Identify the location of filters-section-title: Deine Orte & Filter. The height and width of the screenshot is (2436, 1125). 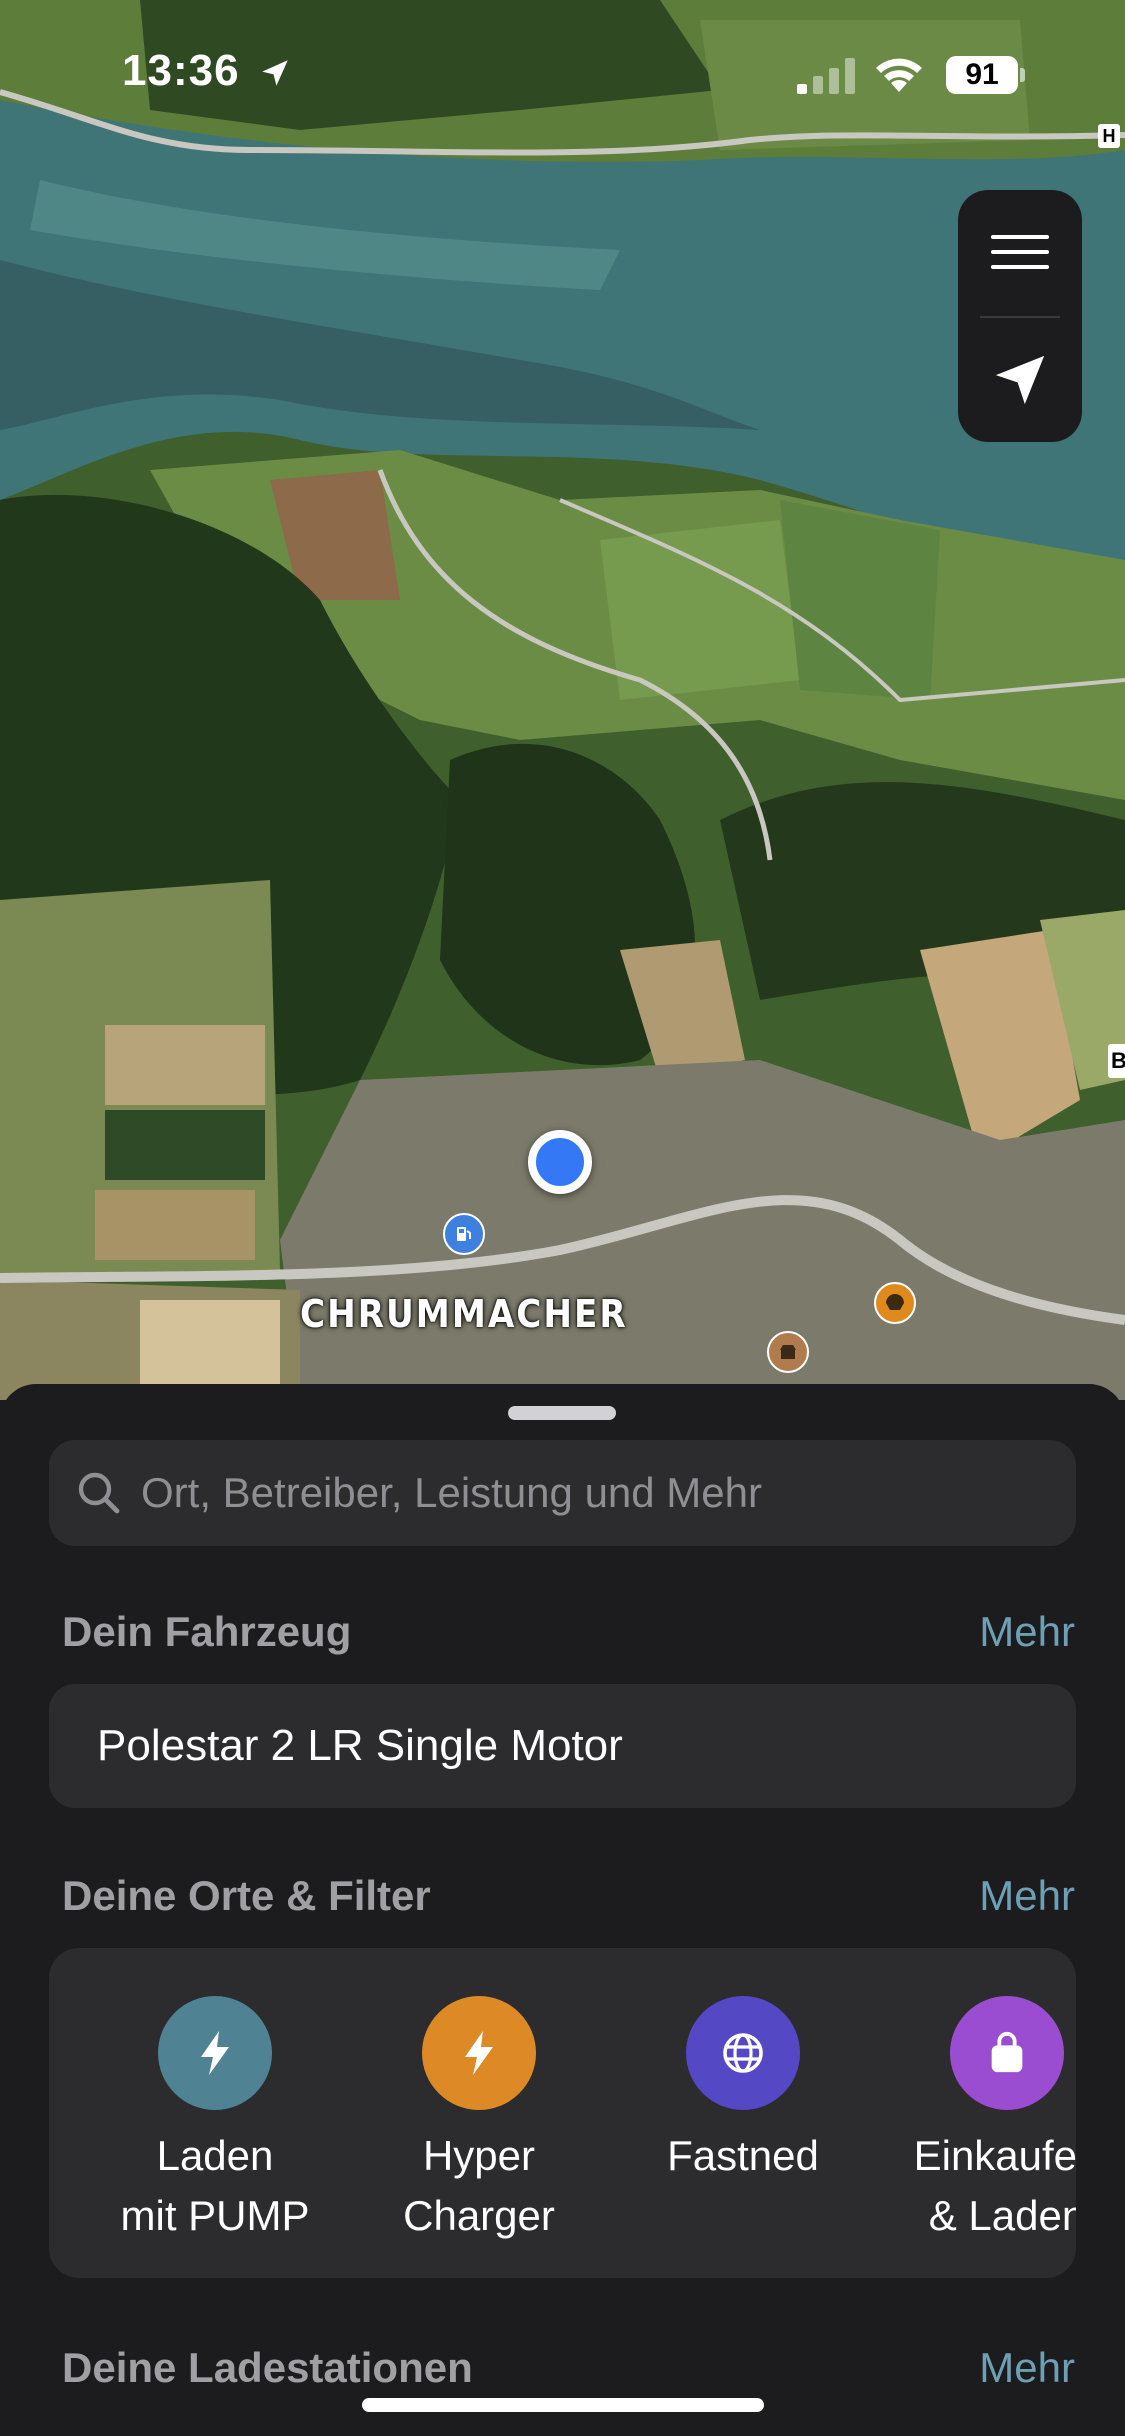
(246, 1895).